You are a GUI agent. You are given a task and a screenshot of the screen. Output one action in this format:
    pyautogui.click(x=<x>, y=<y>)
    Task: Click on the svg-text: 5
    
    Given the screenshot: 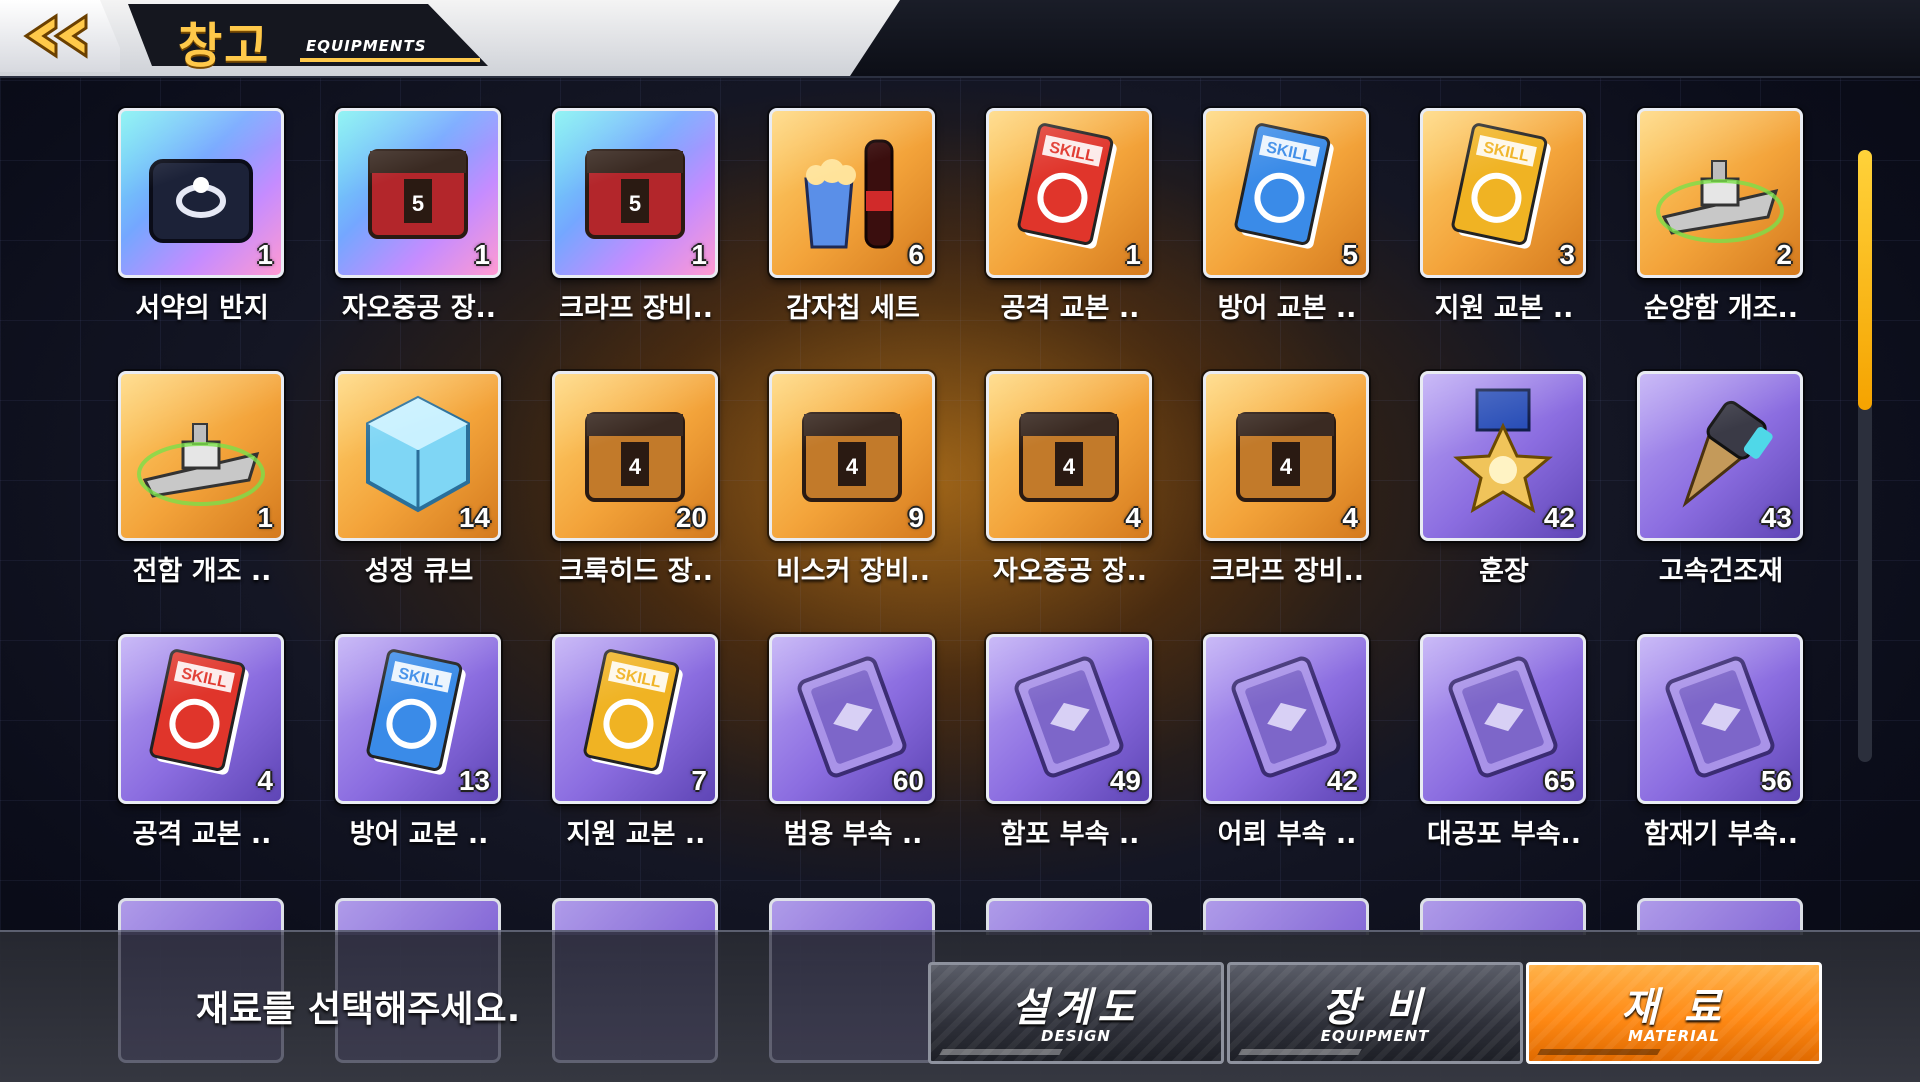 What is the action you would take?
    pyautogui.click(x=418, y=203)
    